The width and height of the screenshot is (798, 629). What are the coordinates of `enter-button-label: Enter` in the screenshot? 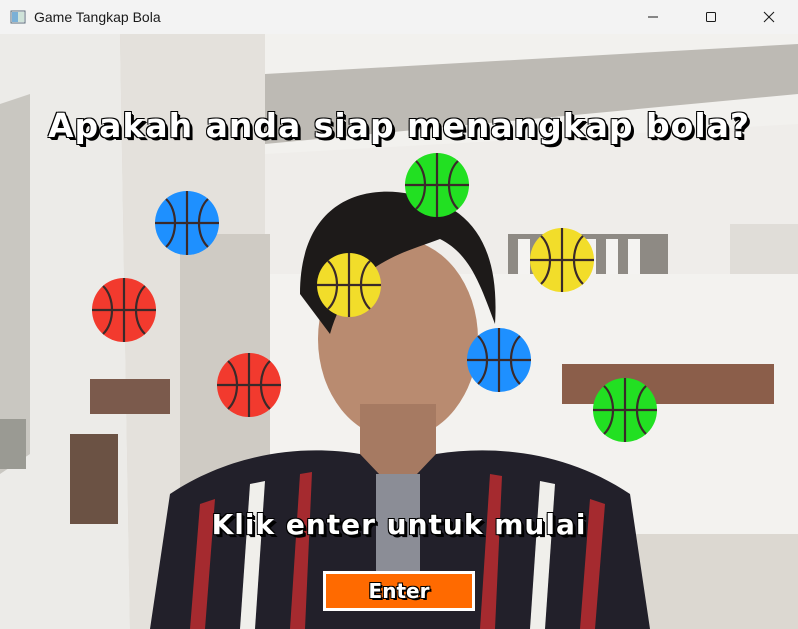 It's located at (399, 591).